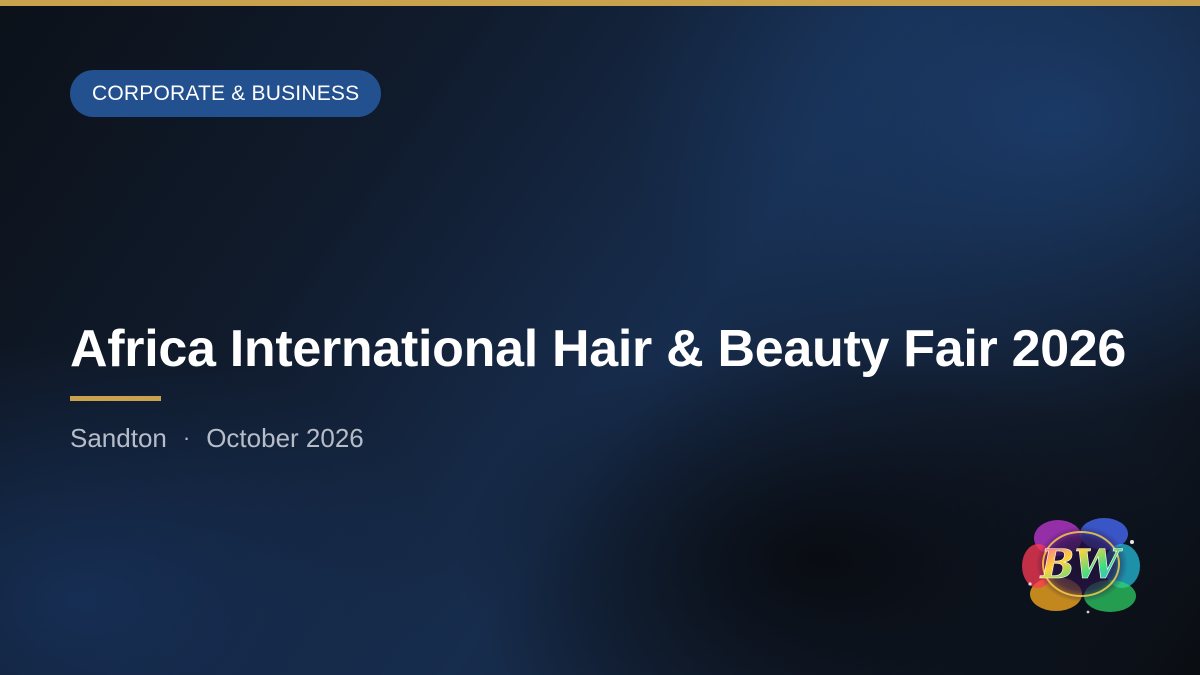 The image size is (1200, 675). Describe the element at coordinates (118, 437) in the screenshot. I see `event-location: Sandton` at that location.